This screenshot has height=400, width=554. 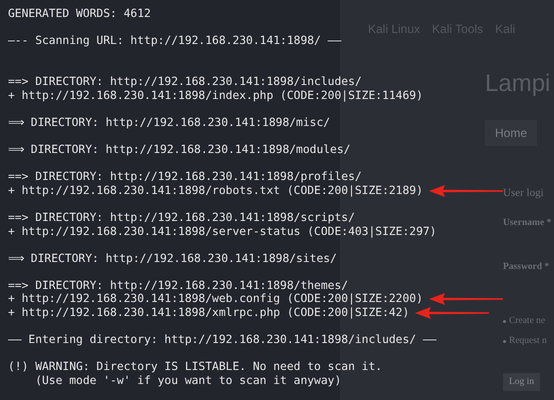 What do you see at coordinates (195, 367) in the screenshot?
I see `terminal-line: (!) WARNING: Directory IS LISTABLE. No need to scan it.` at bounding box center [195, 367].